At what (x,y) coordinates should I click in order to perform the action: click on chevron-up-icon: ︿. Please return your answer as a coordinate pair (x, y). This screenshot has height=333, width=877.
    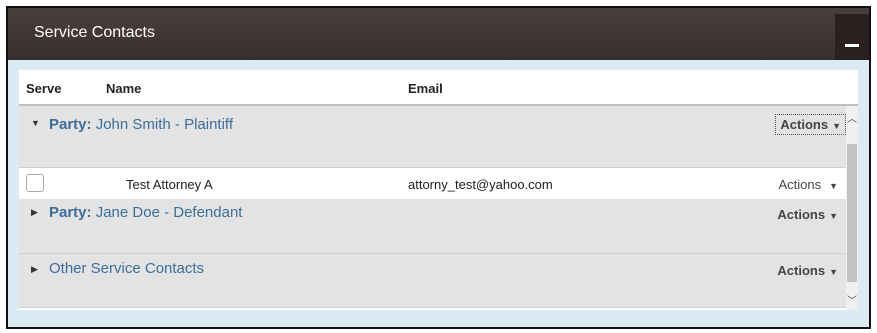
    Looking at the image, I should click on (852, 117).